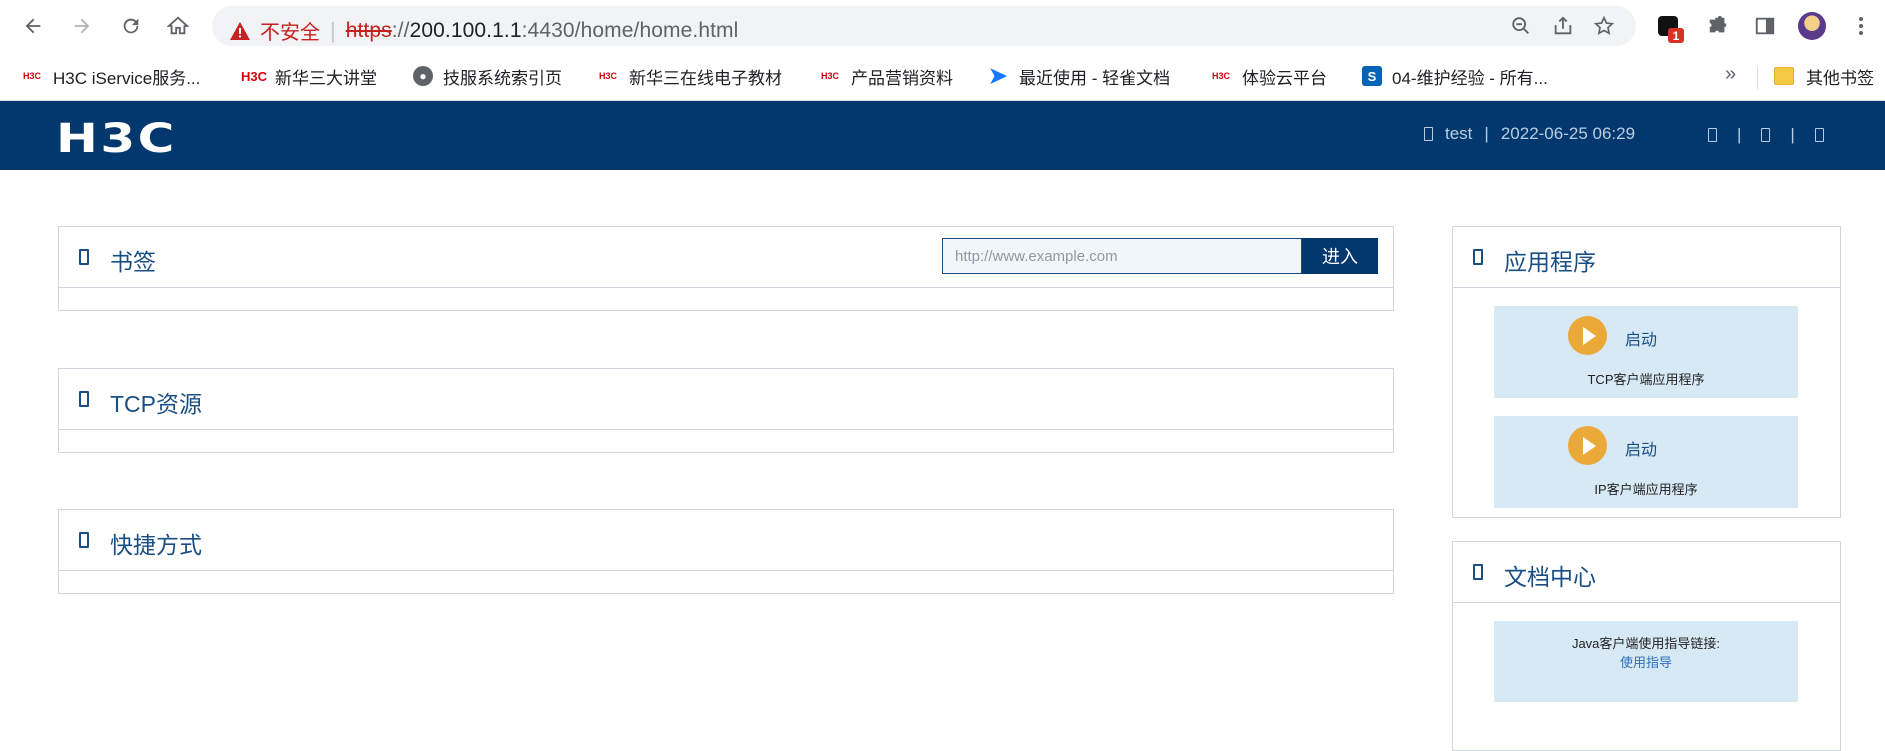 The image size is (1885, 751). I want to click on bookmark-label: 技服系统索引页, so click(502, 78).